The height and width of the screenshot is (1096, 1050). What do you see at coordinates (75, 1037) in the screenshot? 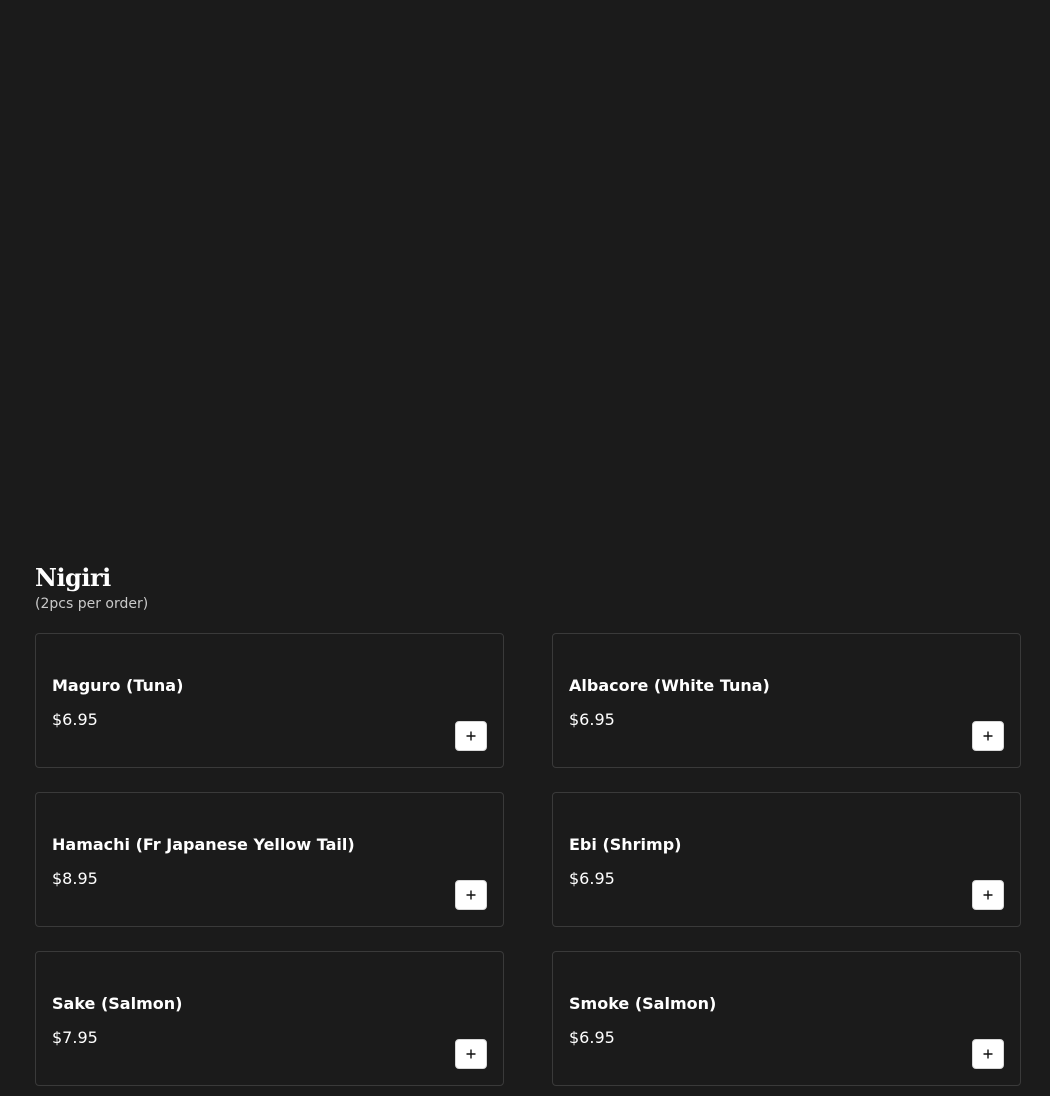
I see `item-price: $7.95` at bounding box center [75, 1037].